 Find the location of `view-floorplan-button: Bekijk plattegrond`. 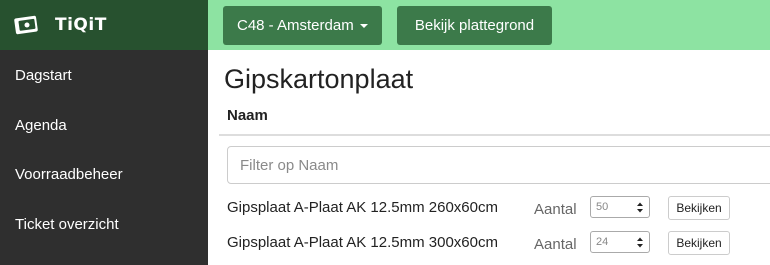

view-floorplan-button: Bekijk plattegrond is located at coordinates (474, 25).